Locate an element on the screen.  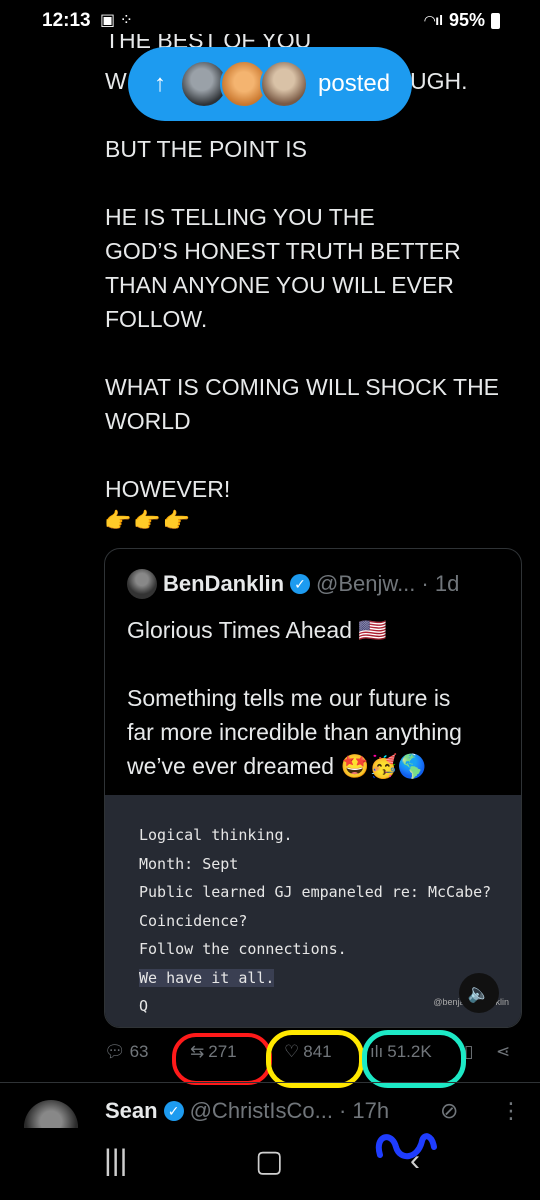
cyan-annotation-circle is located at coordinates (414, 1059).